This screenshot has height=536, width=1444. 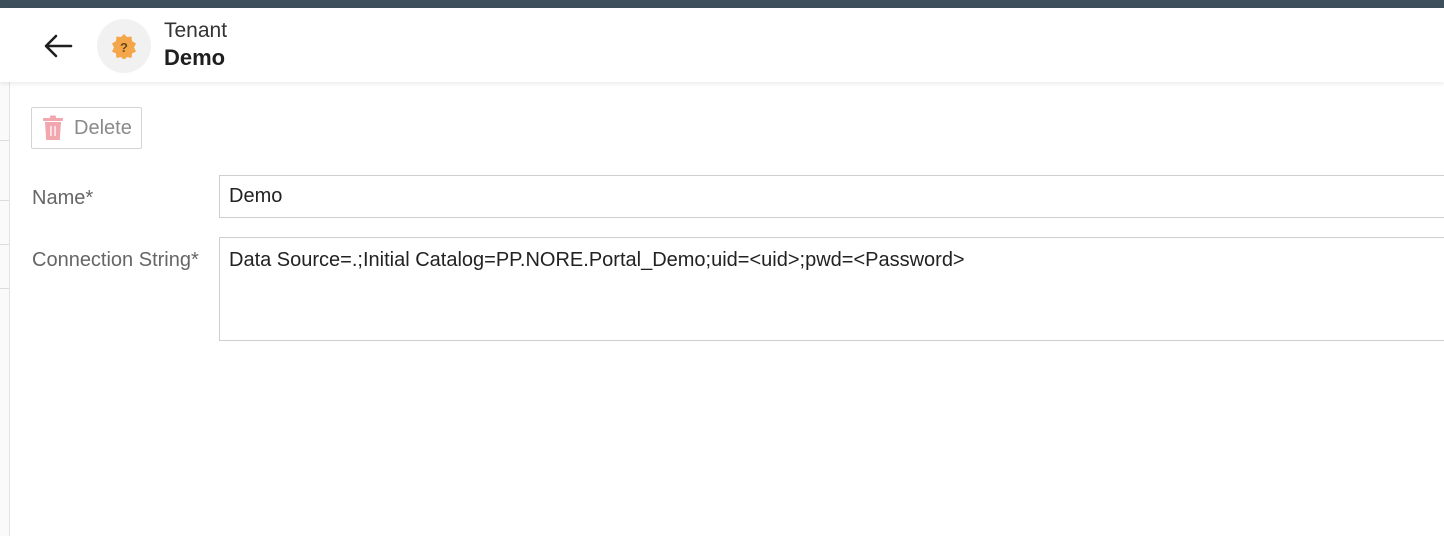 I want to click on arrow-left-icon, so click(x=58, y=46).